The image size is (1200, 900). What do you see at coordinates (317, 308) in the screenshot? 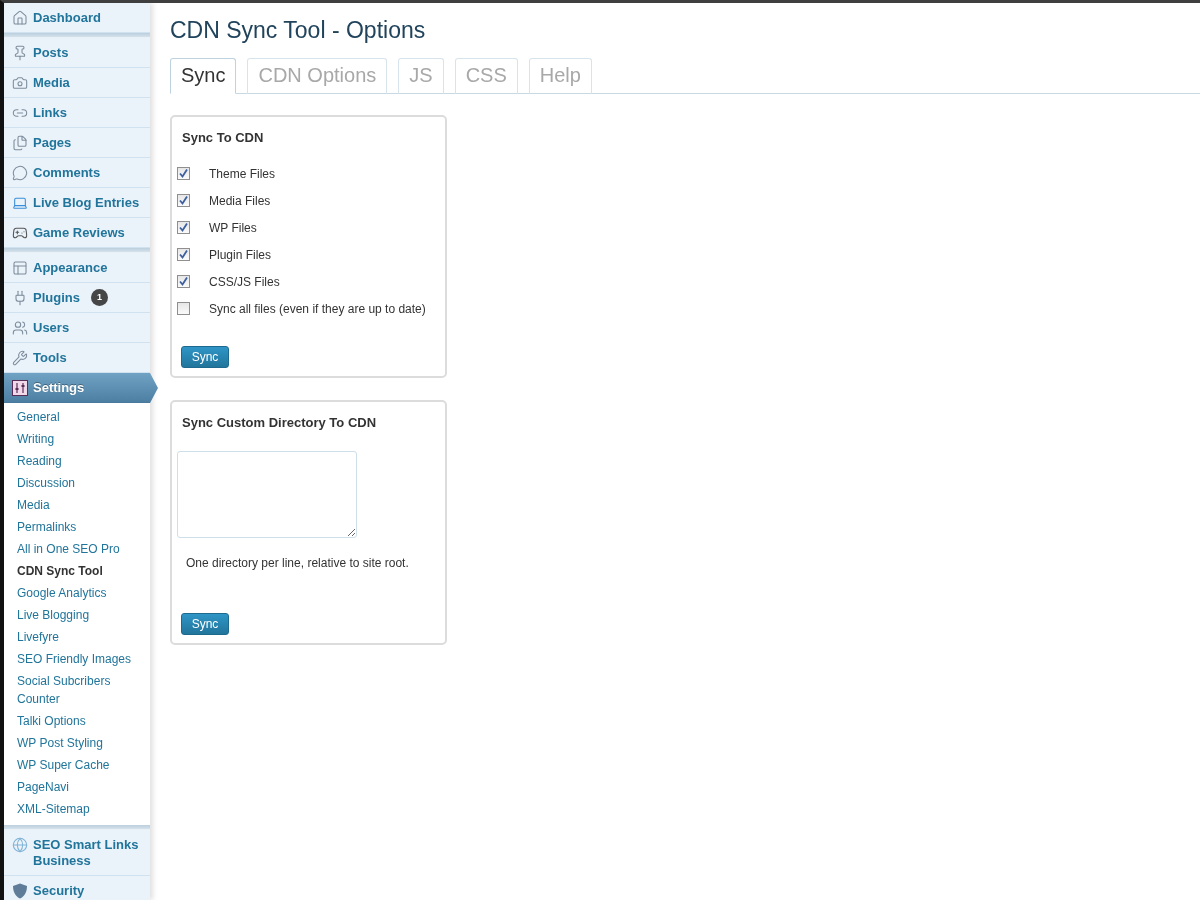
I see `checkbox-label: Sync all files (even if they are up to date)` at bounding box center [317, 308].